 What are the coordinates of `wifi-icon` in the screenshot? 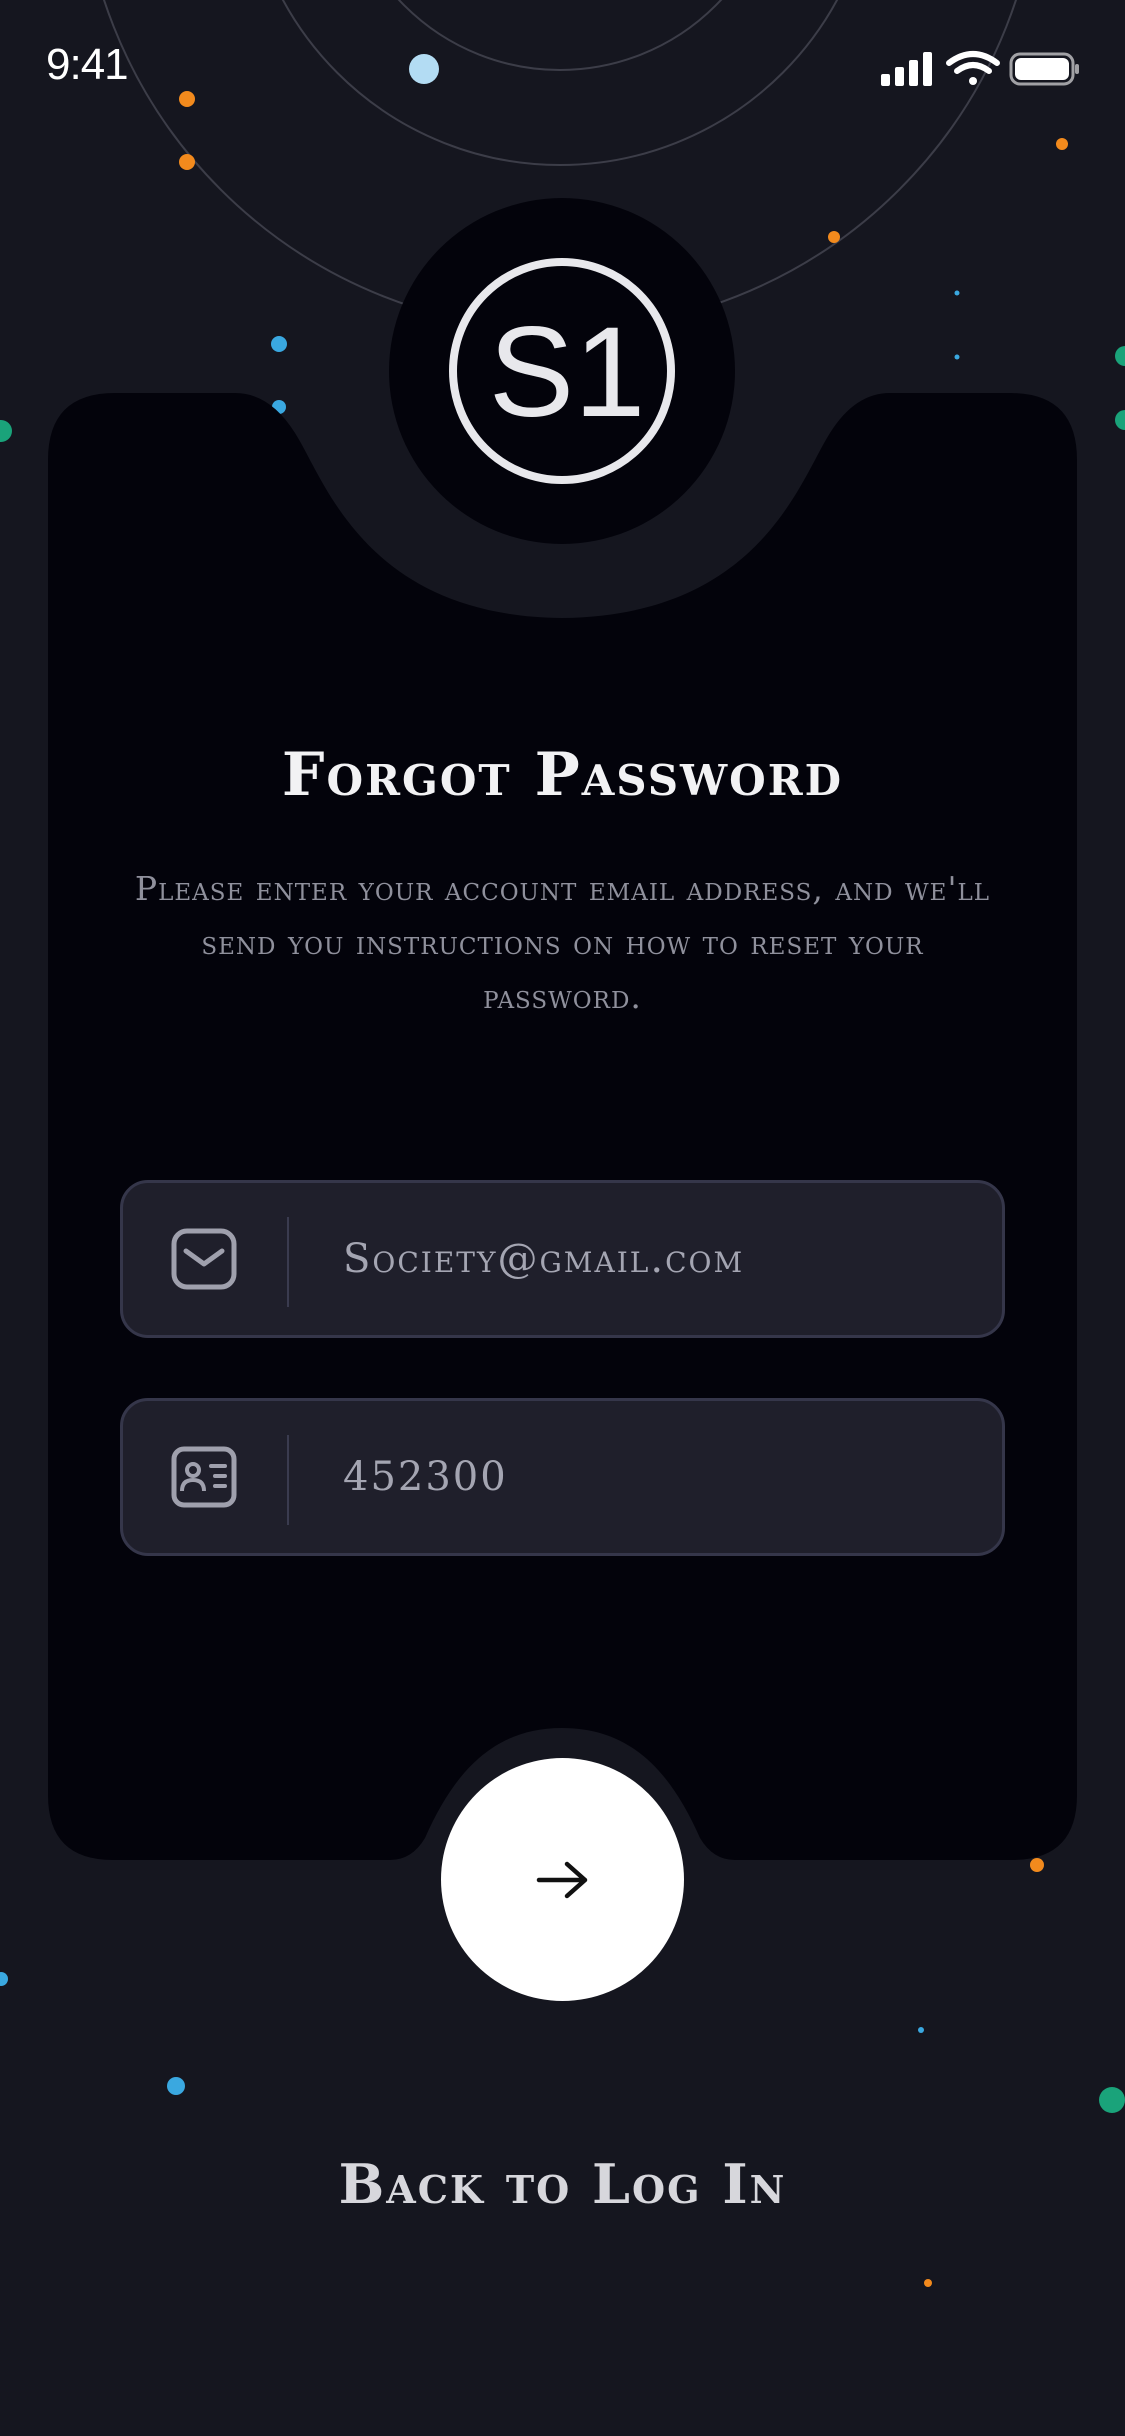 It's located at (973, 68).